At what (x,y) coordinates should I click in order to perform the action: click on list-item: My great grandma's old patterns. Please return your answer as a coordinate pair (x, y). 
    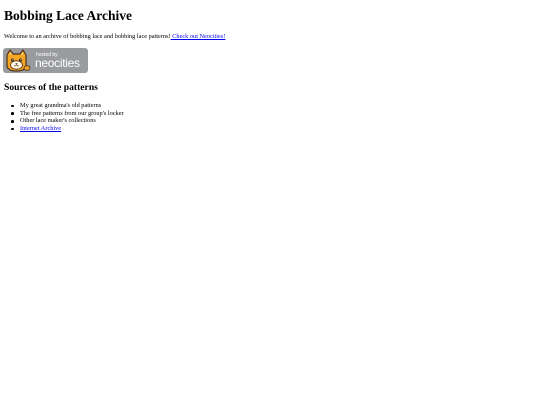
    Looking at the image, I should click on (67, 106).